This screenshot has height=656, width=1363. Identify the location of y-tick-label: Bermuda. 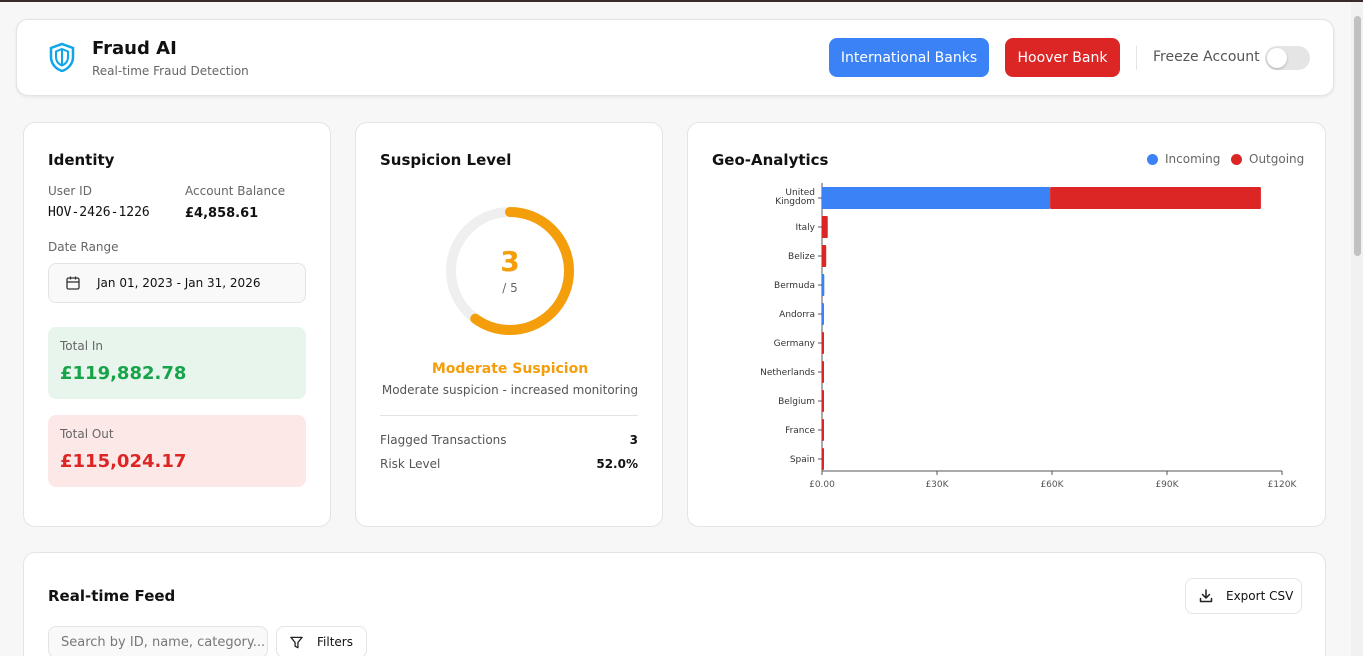
(794, 286).